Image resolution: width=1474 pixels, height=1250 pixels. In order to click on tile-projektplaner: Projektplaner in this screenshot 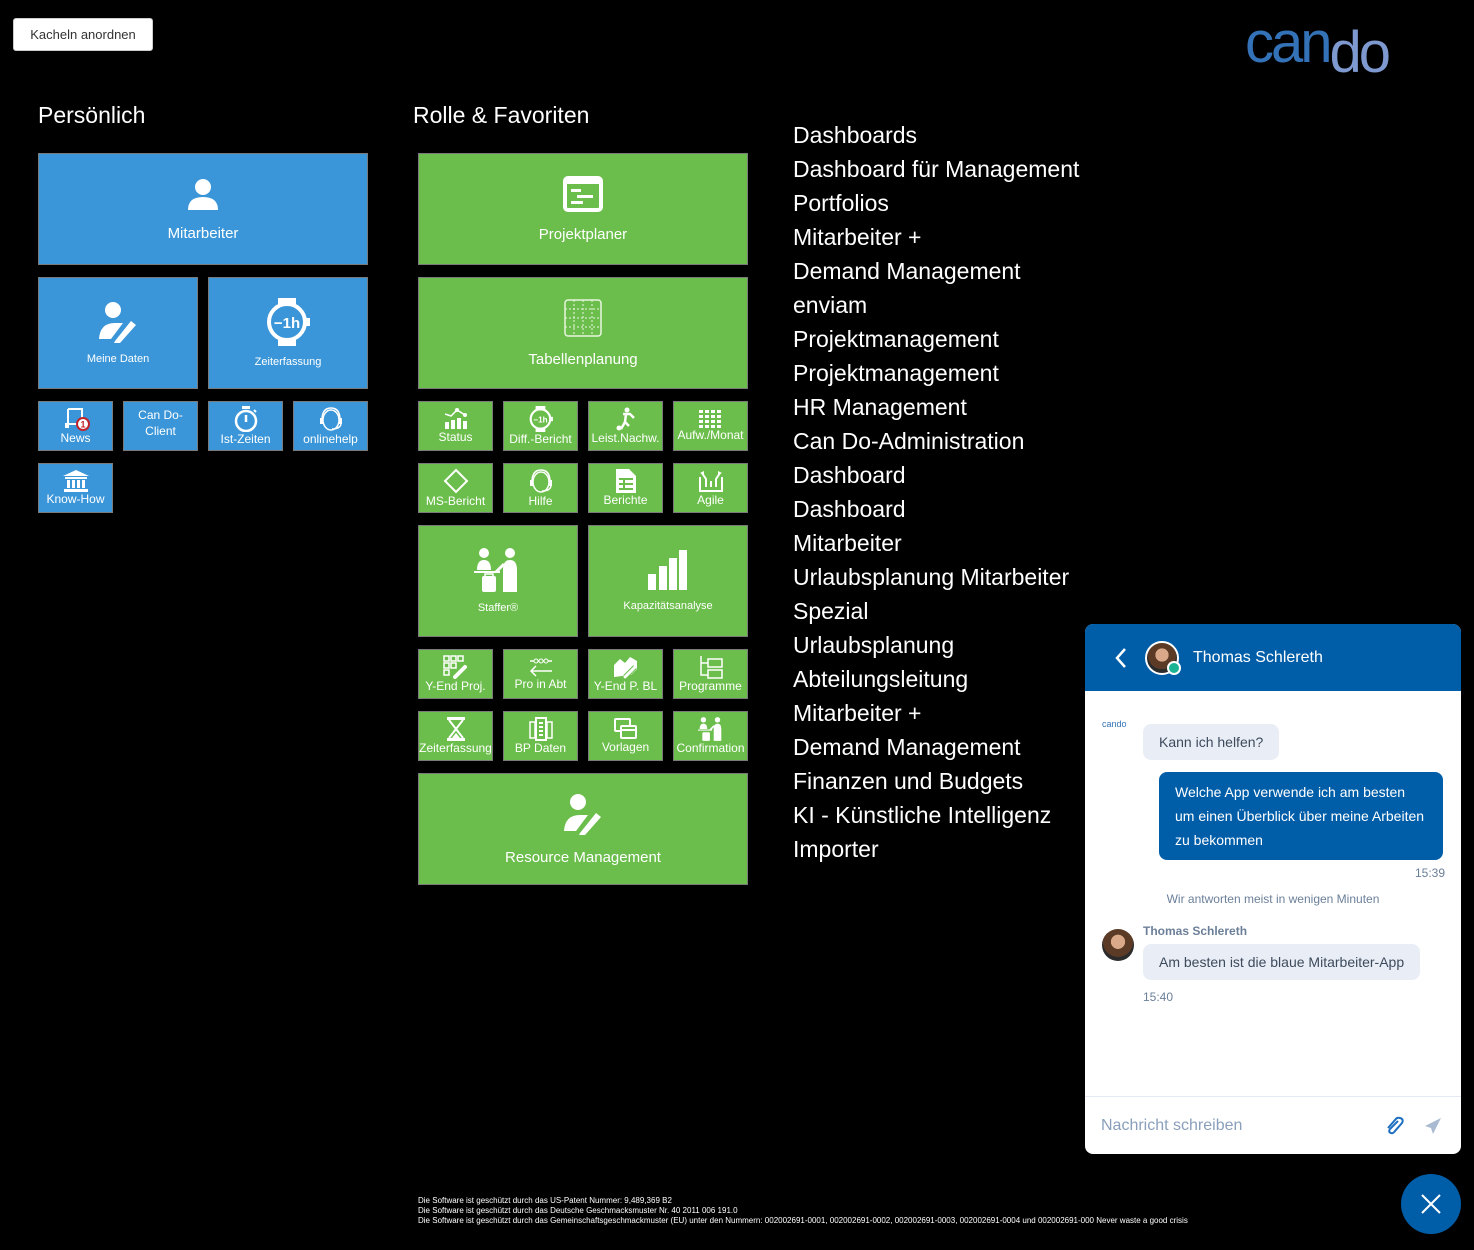, I will do `click(583, 209)`.